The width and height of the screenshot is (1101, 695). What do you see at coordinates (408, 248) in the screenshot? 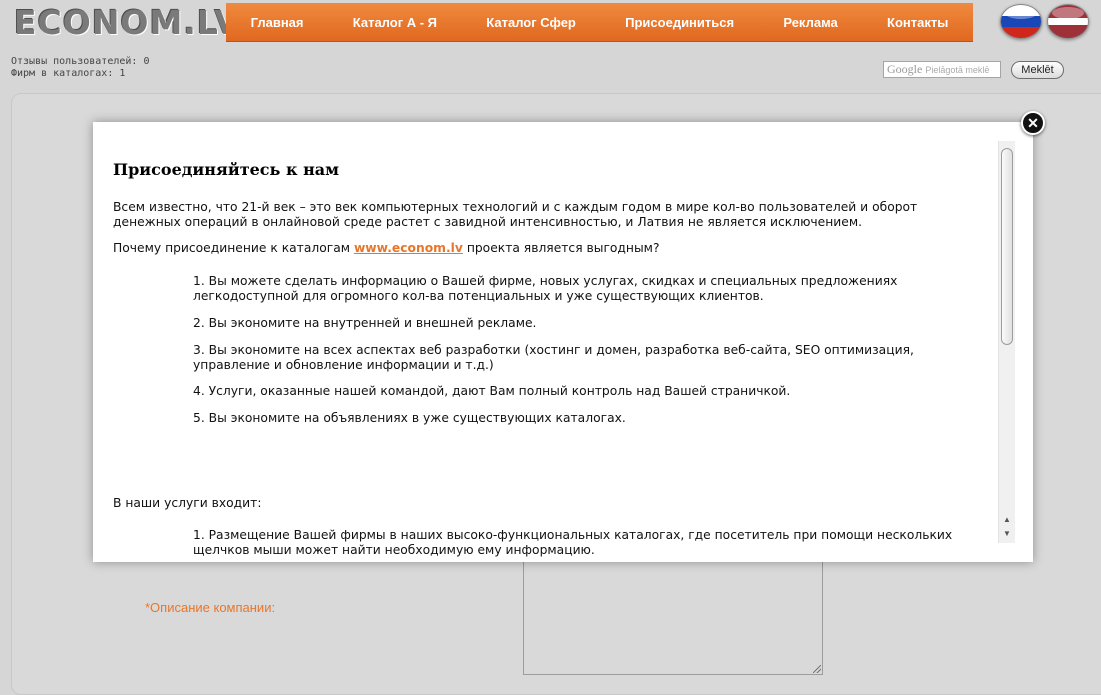
I see `econom-link: www.econom.lv` at bounding box center [408, 248].